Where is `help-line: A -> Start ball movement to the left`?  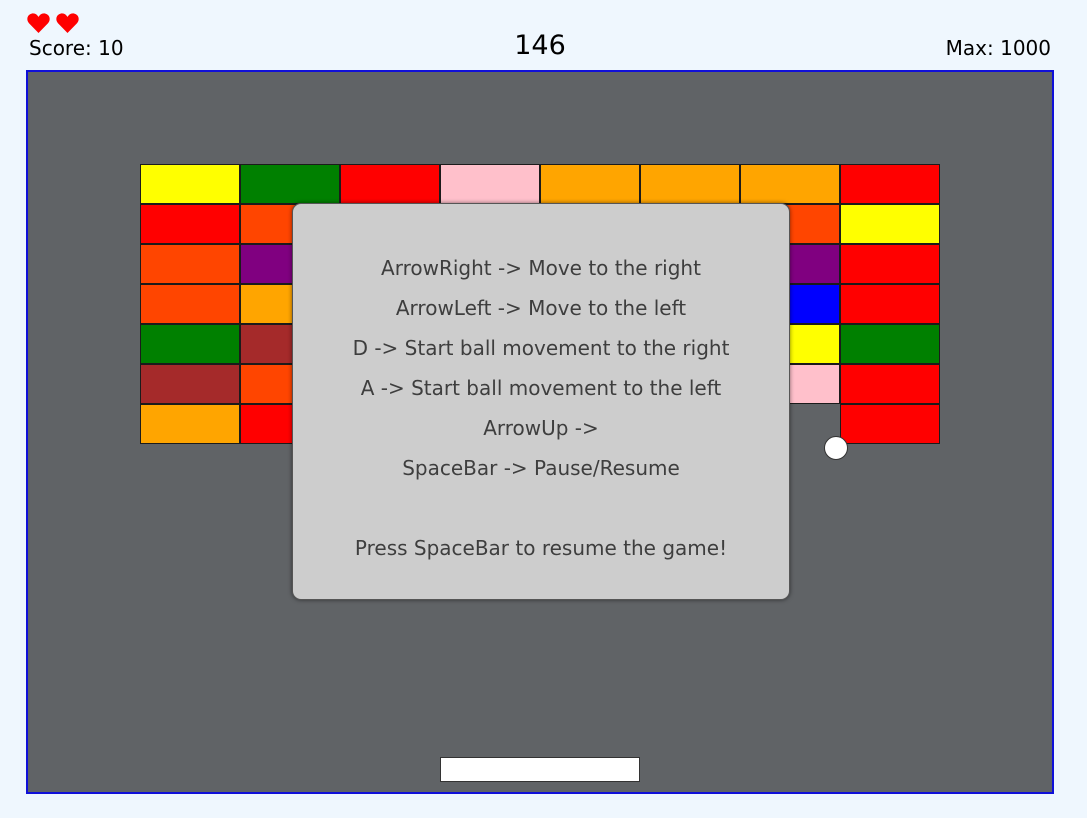 help-line: A -> Start ball movement to the left is located at coordinates (541, 388).